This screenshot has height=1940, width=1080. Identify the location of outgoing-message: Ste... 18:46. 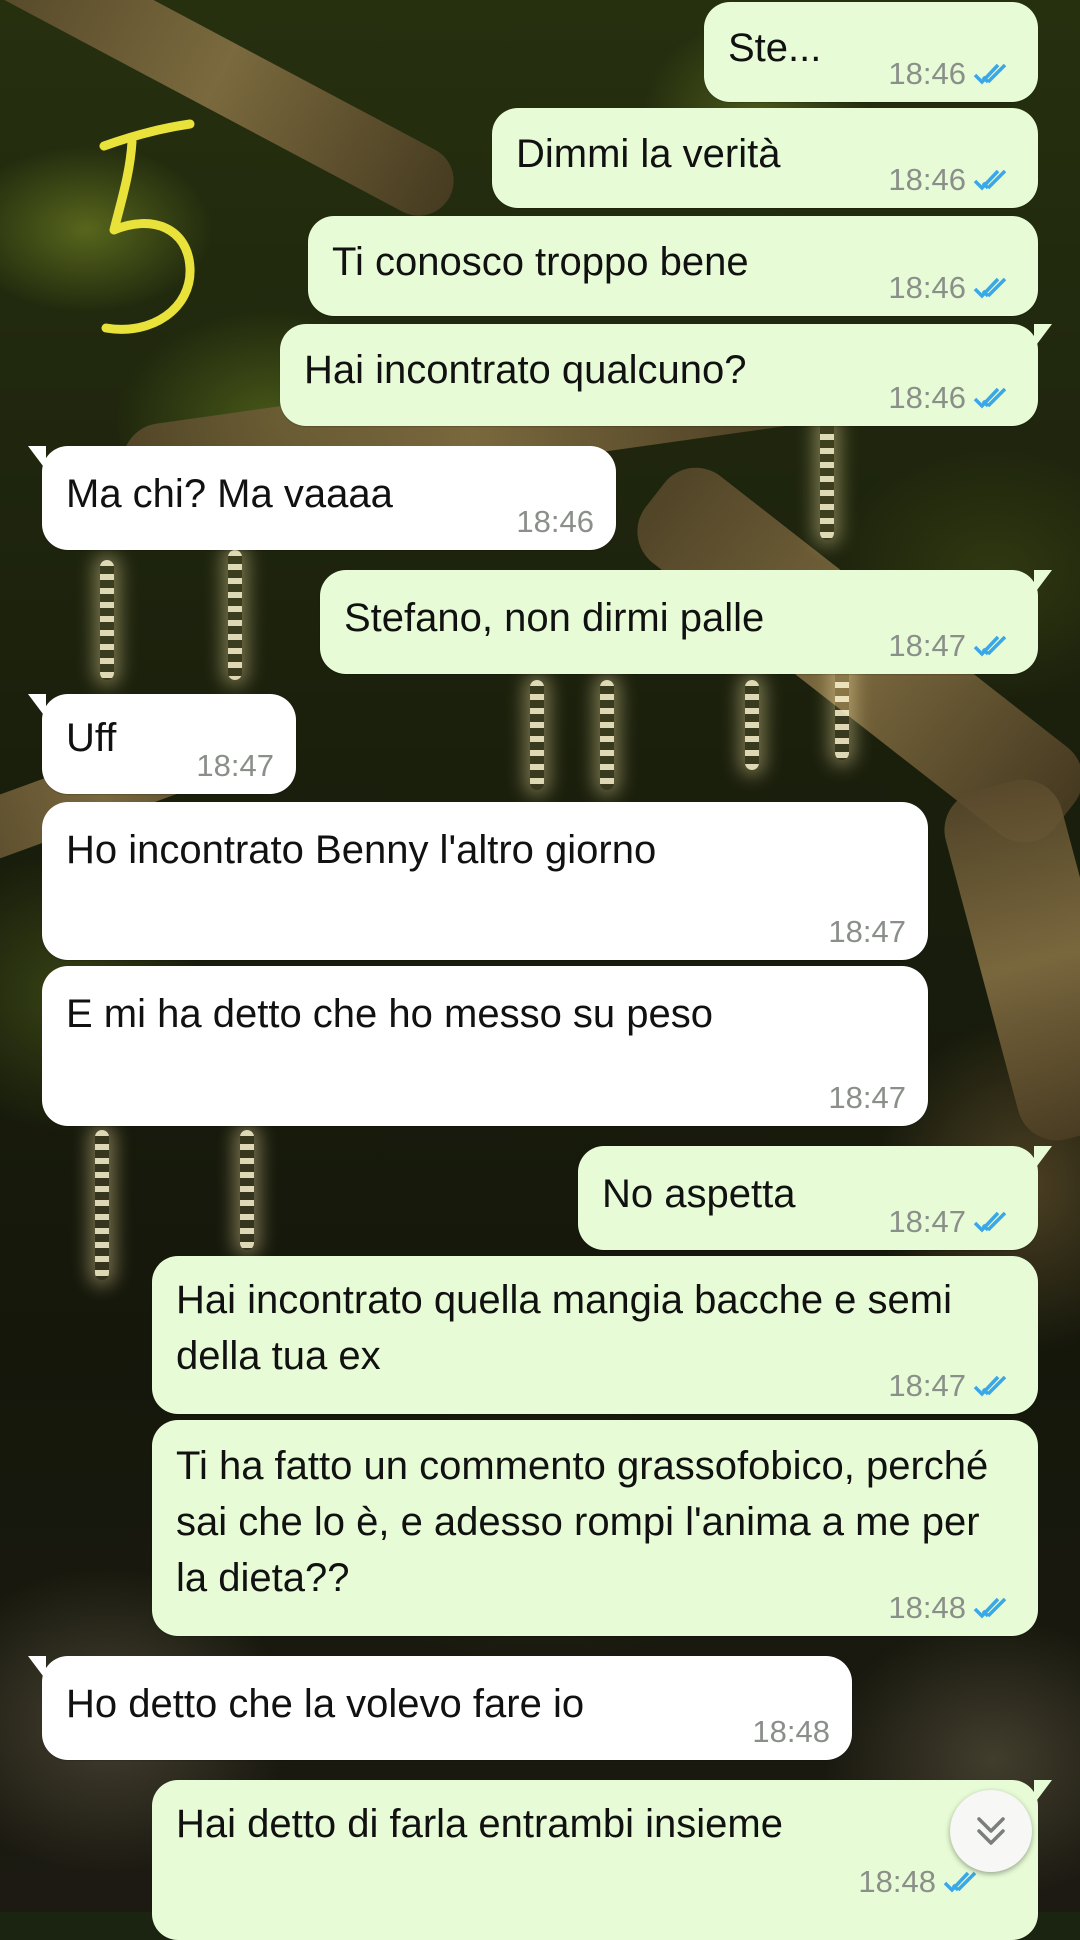
(871, 52).